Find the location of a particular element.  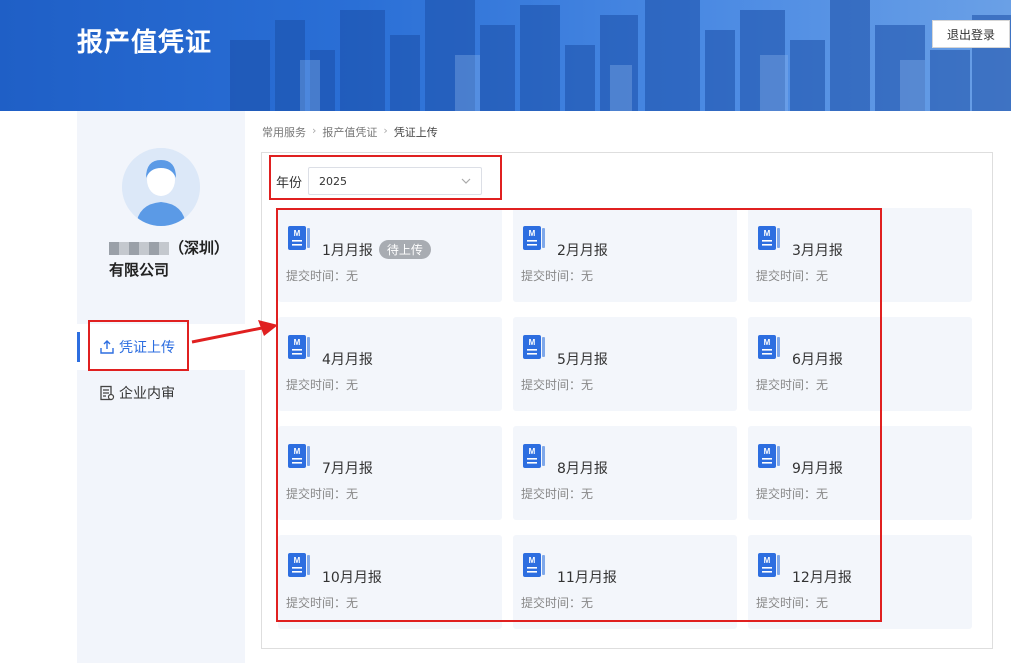

audit-doc-icon is located at coordinates (107, 393).